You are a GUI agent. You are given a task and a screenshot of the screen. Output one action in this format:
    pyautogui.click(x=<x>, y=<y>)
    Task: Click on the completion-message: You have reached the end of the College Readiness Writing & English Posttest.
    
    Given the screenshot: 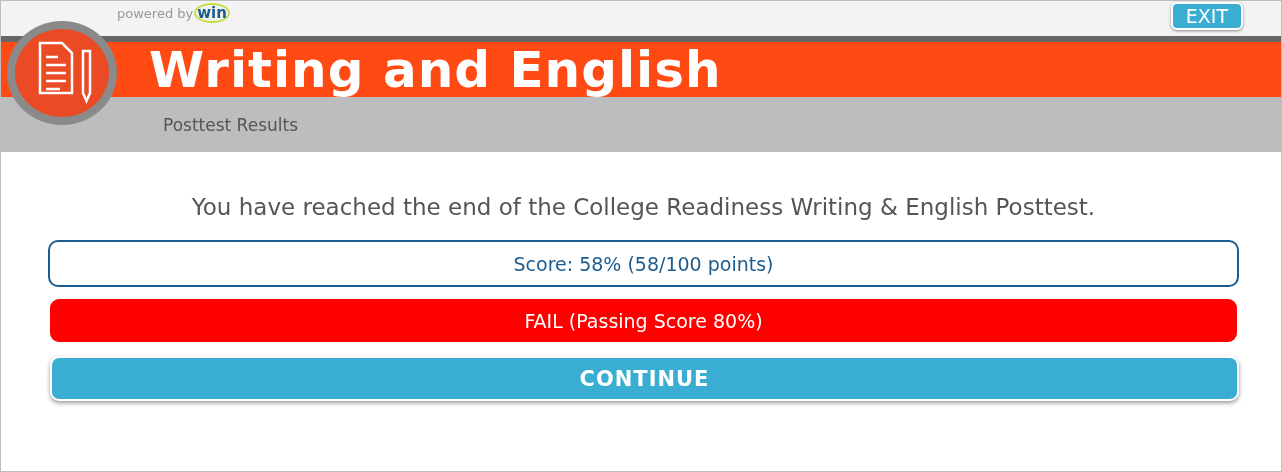 What is the action you would take?
    pyautogui.click(x=643, y=207)
    